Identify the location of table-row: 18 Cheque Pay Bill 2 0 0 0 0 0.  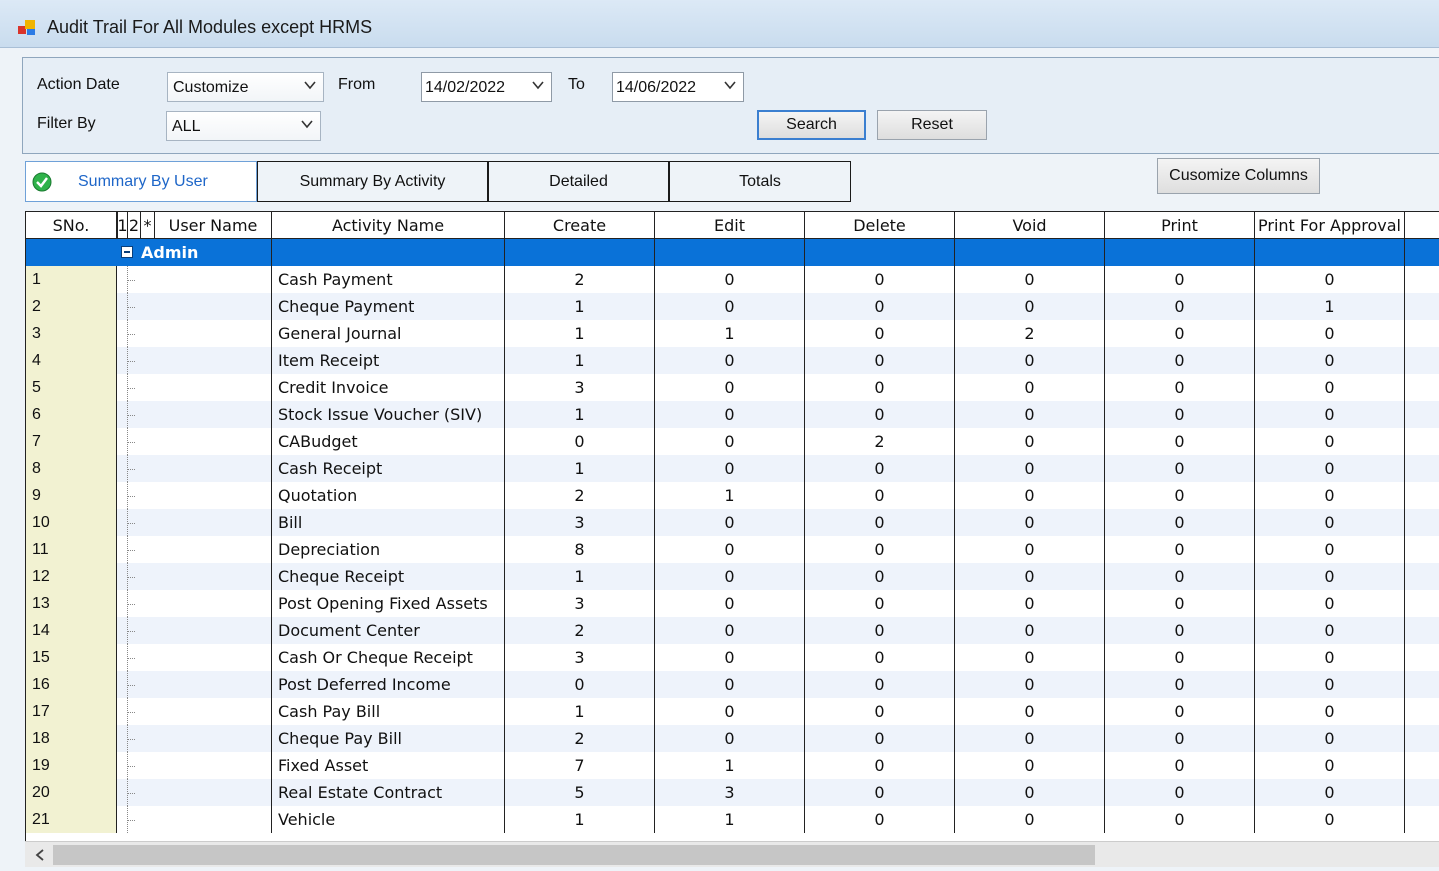
(732, 738).